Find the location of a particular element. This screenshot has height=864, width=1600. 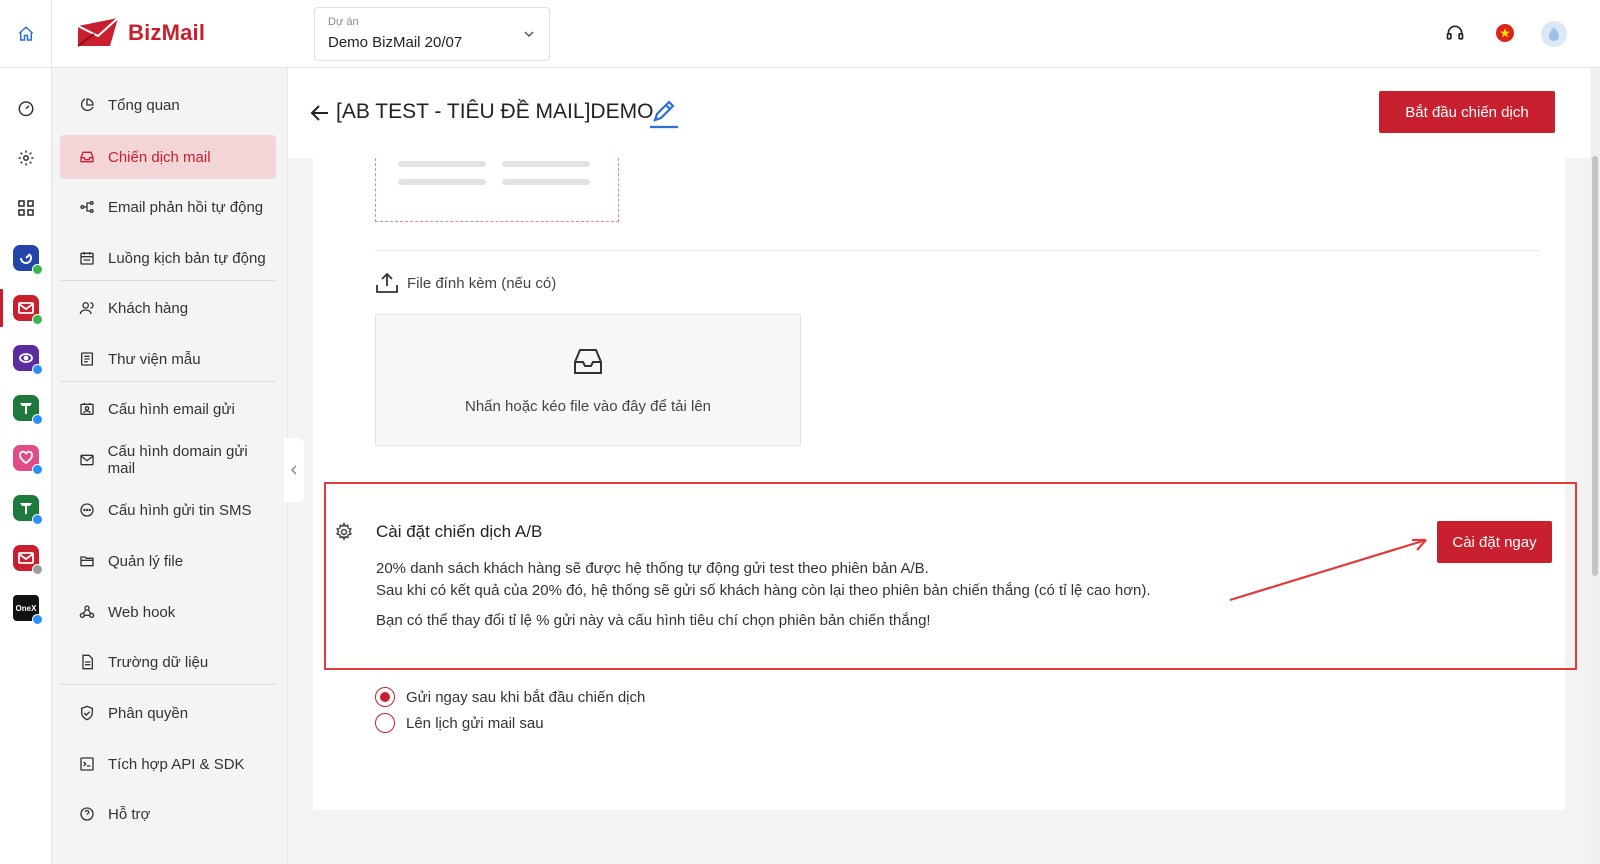

sidebar-item-label: Thư viện mẫu is located at coordinates (154, 359).